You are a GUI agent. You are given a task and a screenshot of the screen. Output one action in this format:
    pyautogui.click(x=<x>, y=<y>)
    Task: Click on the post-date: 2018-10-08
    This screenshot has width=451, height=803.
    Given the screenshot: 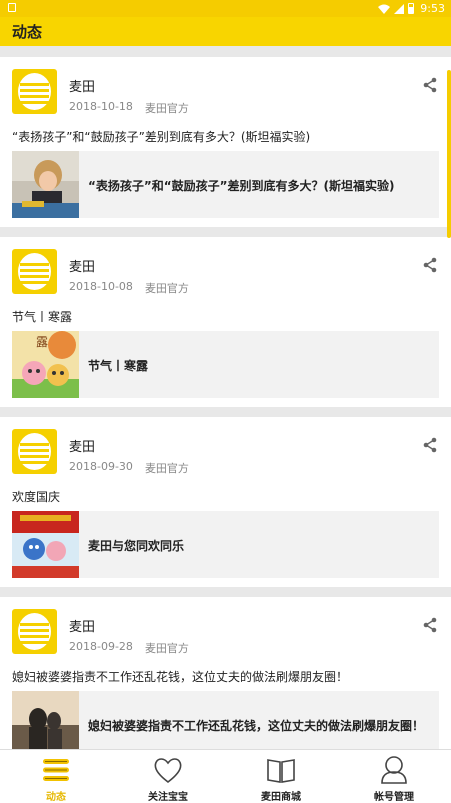 What is the action you would take?
    pyautogui.click(x=101, y=286)
    